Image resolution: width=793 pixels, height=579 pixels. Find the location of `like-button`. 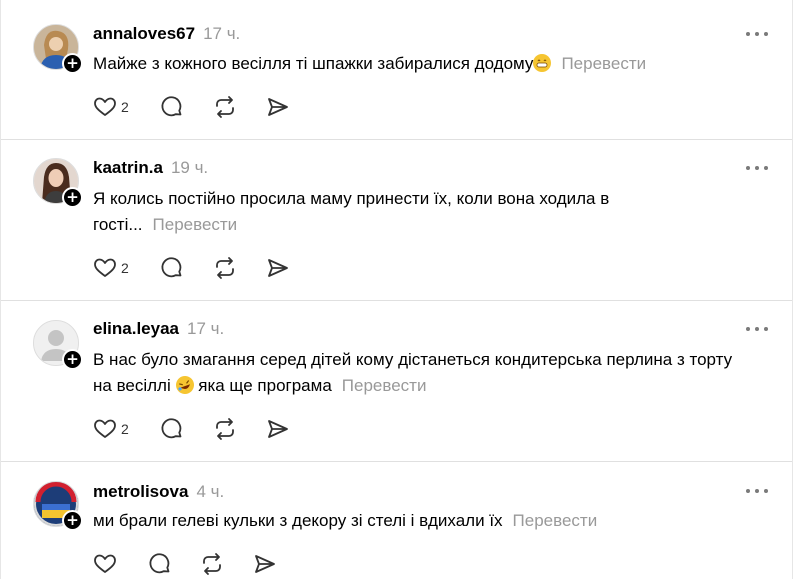

like-button is located at coordinates (105, 564).